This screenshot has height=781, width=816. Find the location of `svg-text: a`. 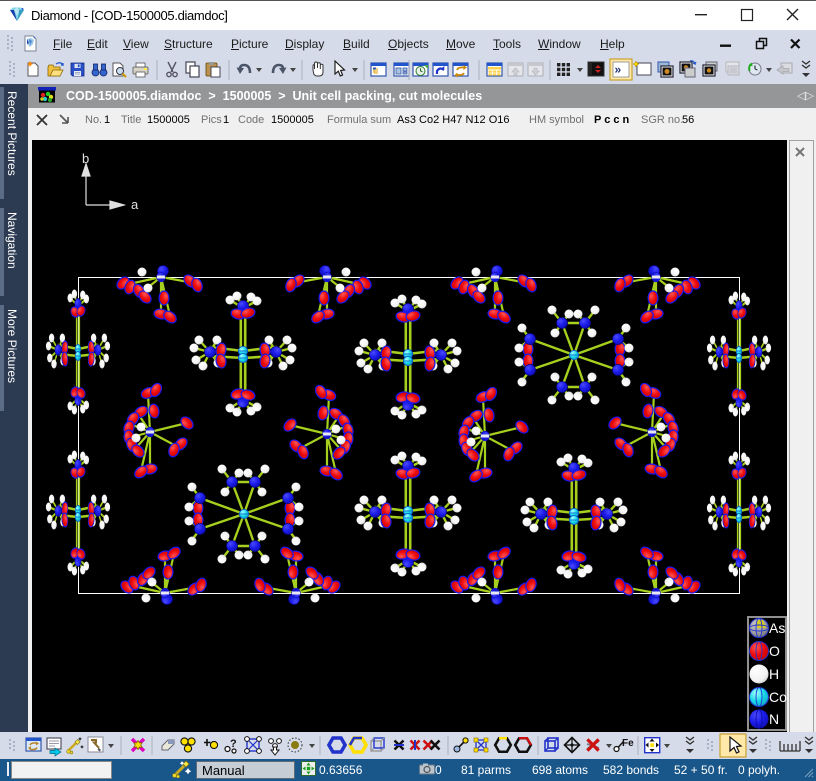

svg-text: a is located at coordinates (135, 204).